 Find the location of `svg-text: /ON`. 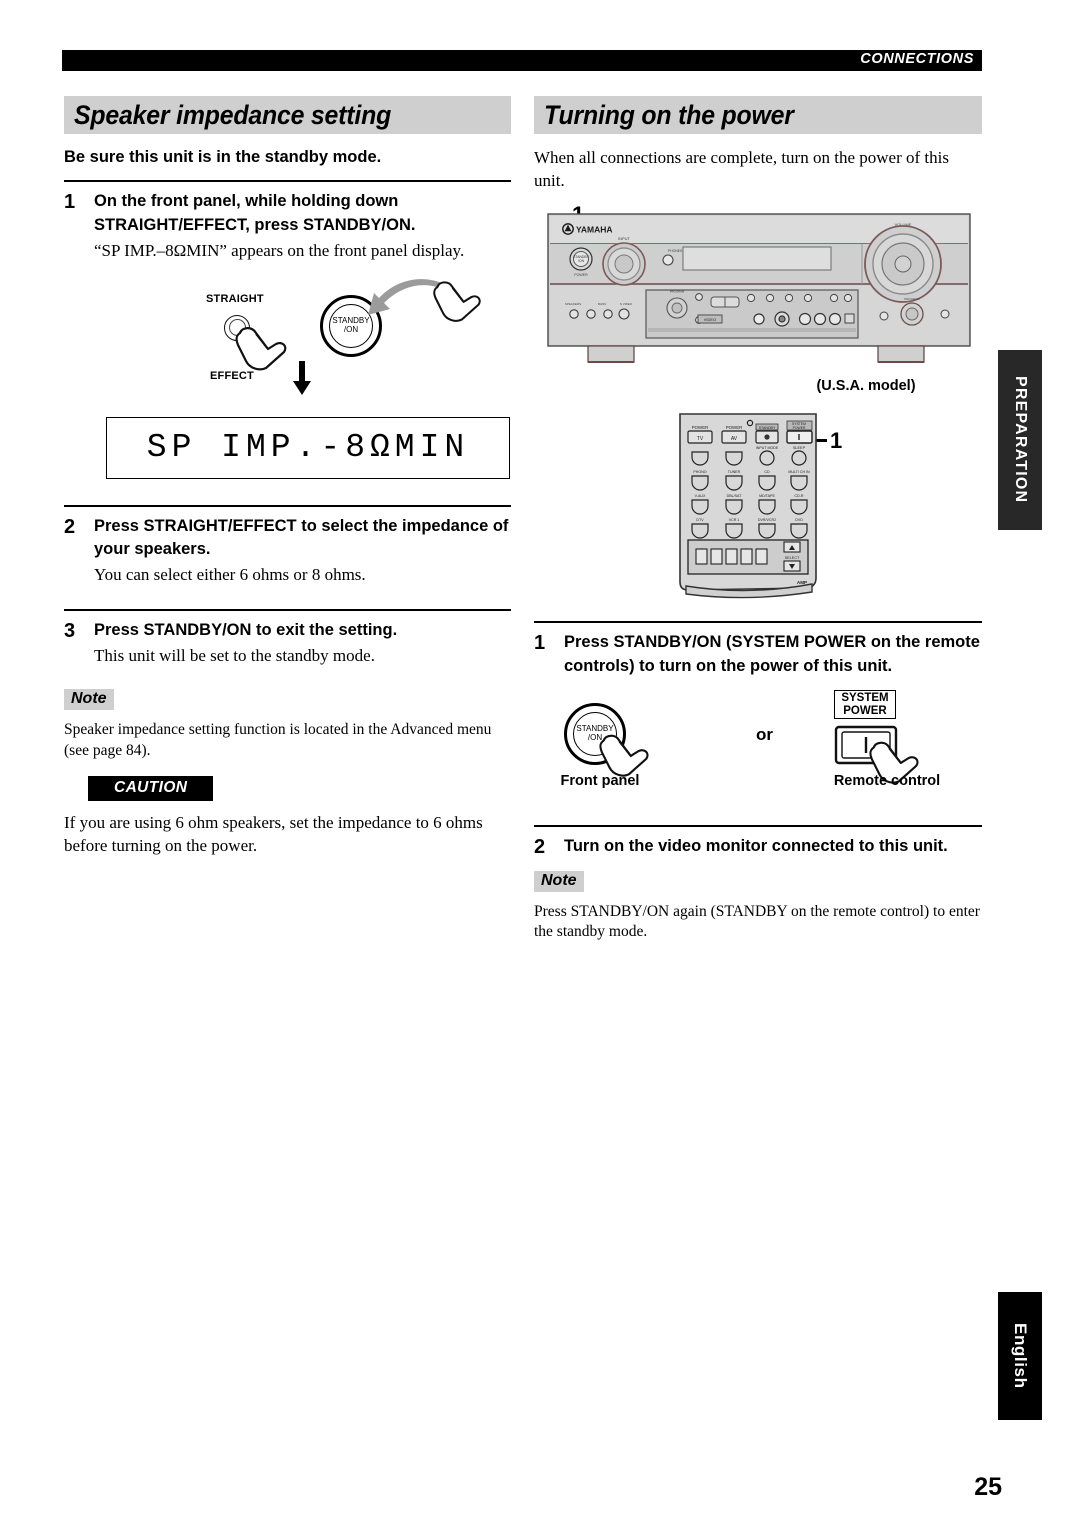

svg-text: /ON is located at coordinates (581, 261).